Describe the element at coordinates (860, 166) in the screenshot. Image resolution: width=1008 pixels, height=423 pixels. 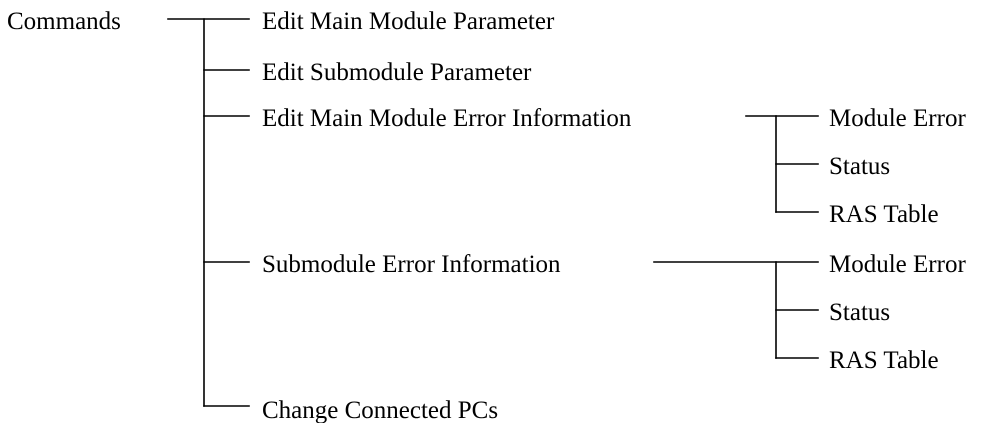
I see `leaf-label-main-status: Status` at that location.